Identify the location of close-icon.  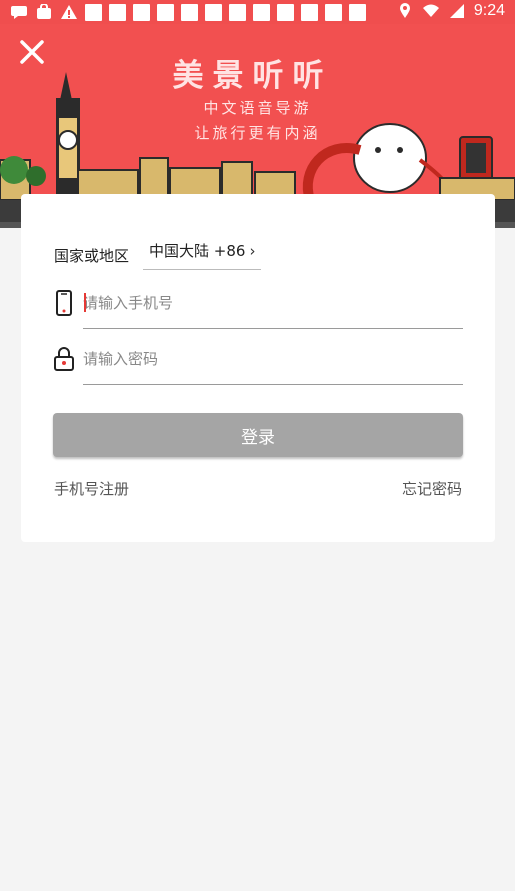
(32, 52).